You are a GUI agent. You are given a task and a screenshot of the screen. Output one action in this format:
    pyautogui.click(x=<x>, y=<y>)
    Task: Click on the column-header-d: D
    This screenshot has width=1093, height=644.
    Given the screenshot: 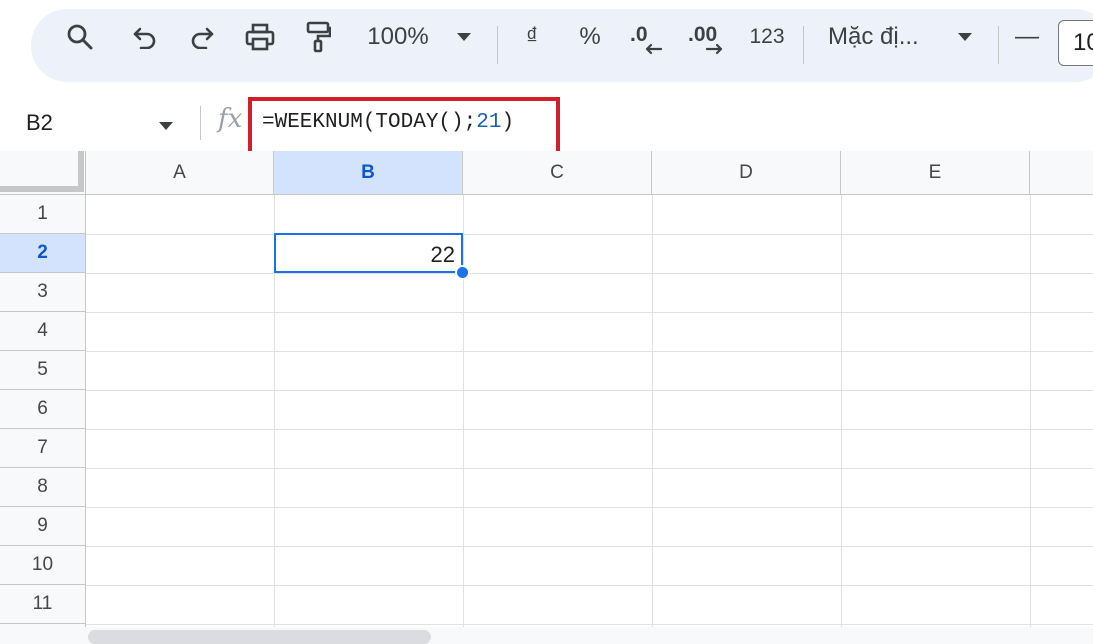 What is the action you would take?
    pyautogui.click(x=746, y=173)
    